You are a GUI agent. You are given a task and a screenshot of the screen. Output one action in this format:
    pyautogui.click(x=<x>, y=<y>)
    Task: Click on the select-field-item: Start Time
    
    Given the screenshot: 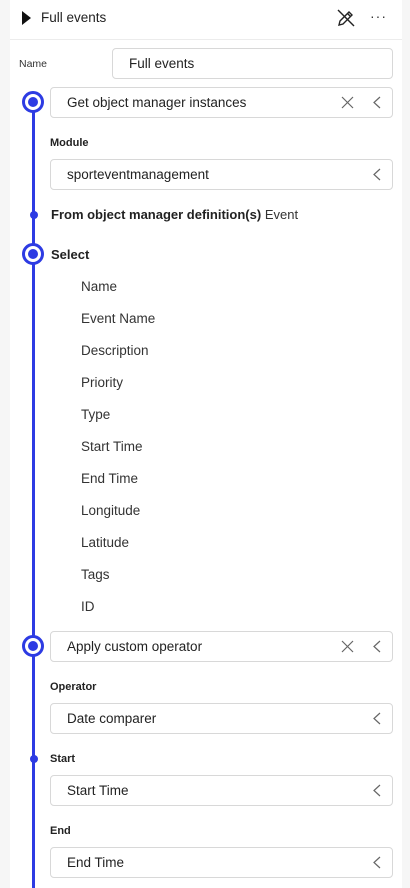 What is the action you would take?
    pyautogui.click(x=112, y=446)
    